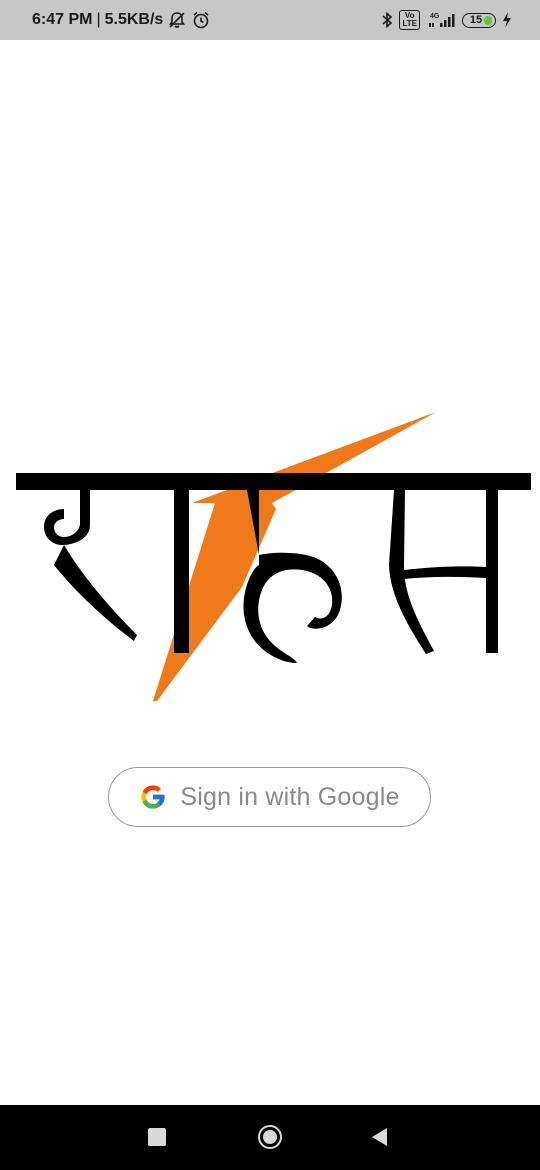 This screenshot has width=540, height=1170. I want to click on network-type-text: 4G, so click(435, 16).